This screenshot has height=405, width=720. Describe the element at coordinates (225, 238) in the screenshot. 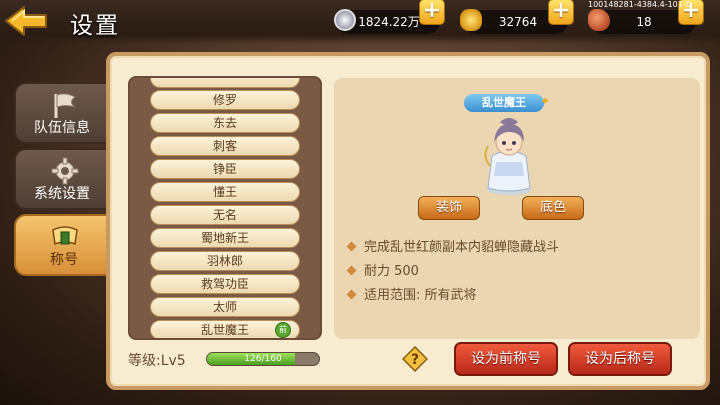

I see `list-item: 蜀地新王` at that location.